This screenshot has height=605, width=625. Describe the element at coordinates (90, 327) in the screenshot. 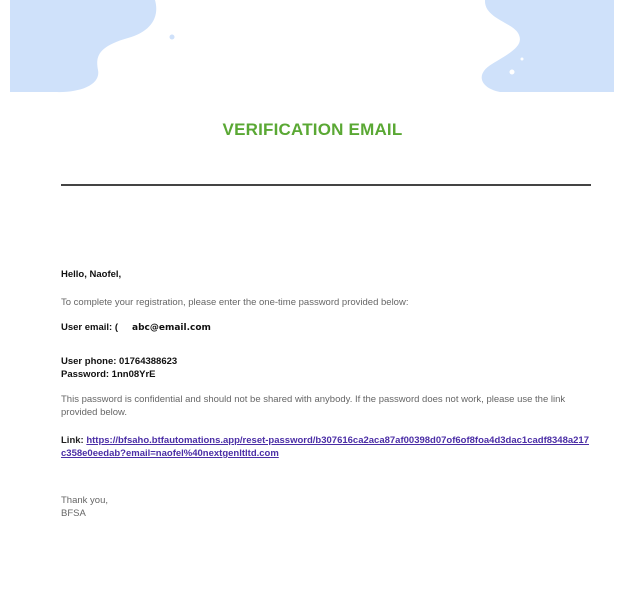

I see `user-email-label: User email: (` at that location.